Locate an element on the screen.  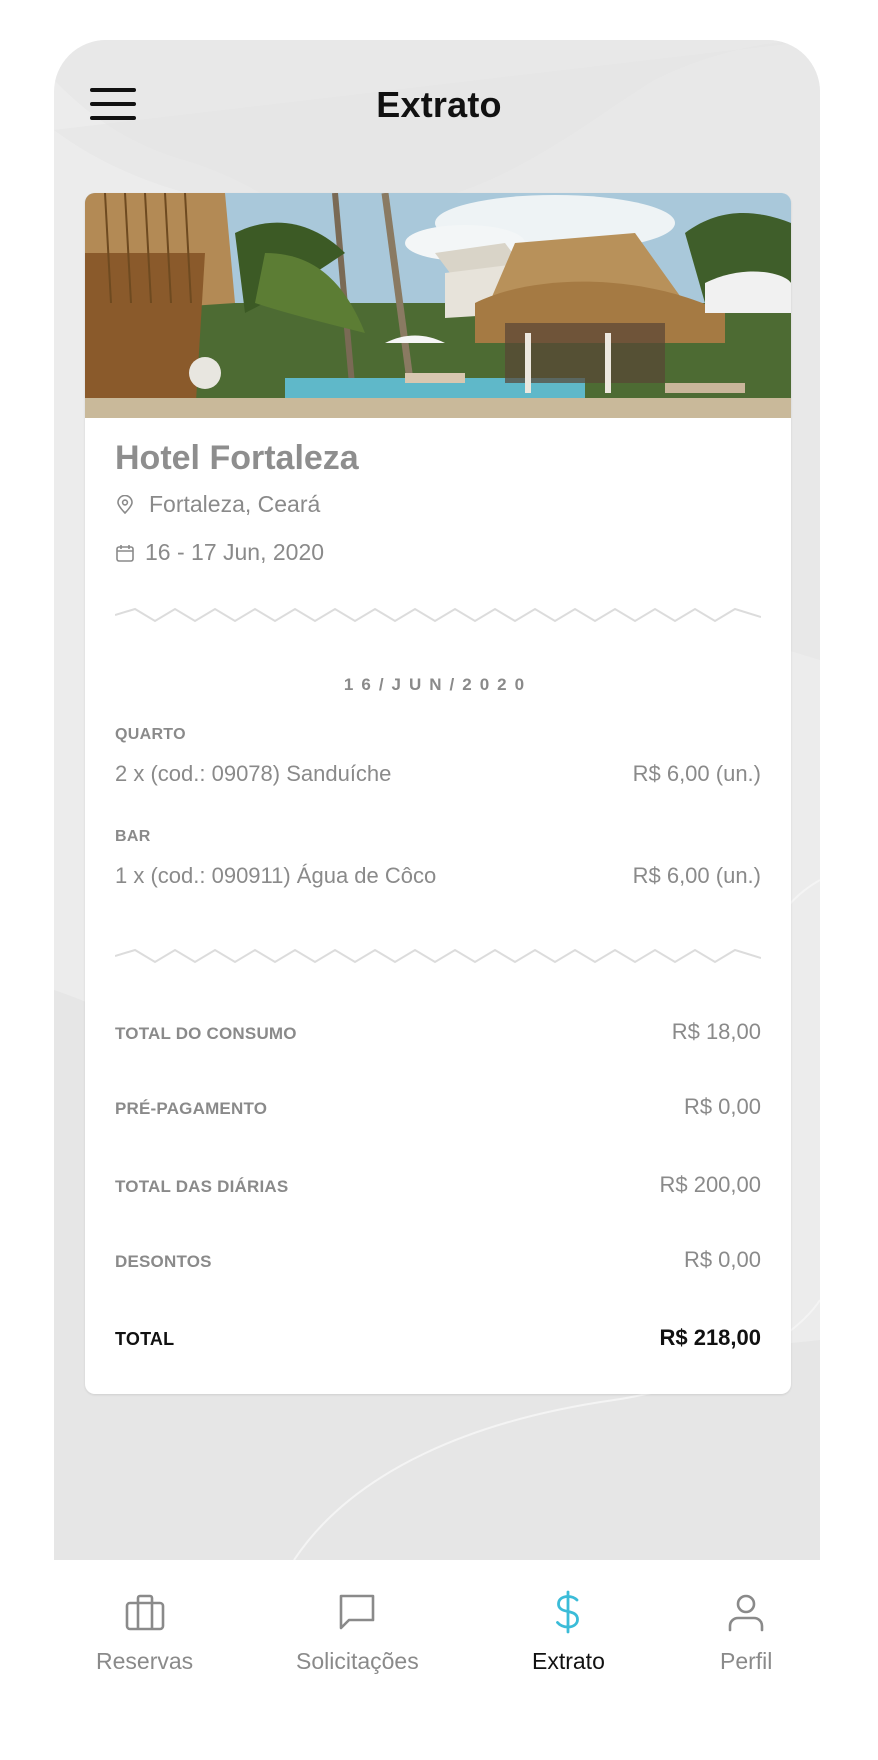
summary-value: R$ 18,00 is located at coordinates (716, 1031).